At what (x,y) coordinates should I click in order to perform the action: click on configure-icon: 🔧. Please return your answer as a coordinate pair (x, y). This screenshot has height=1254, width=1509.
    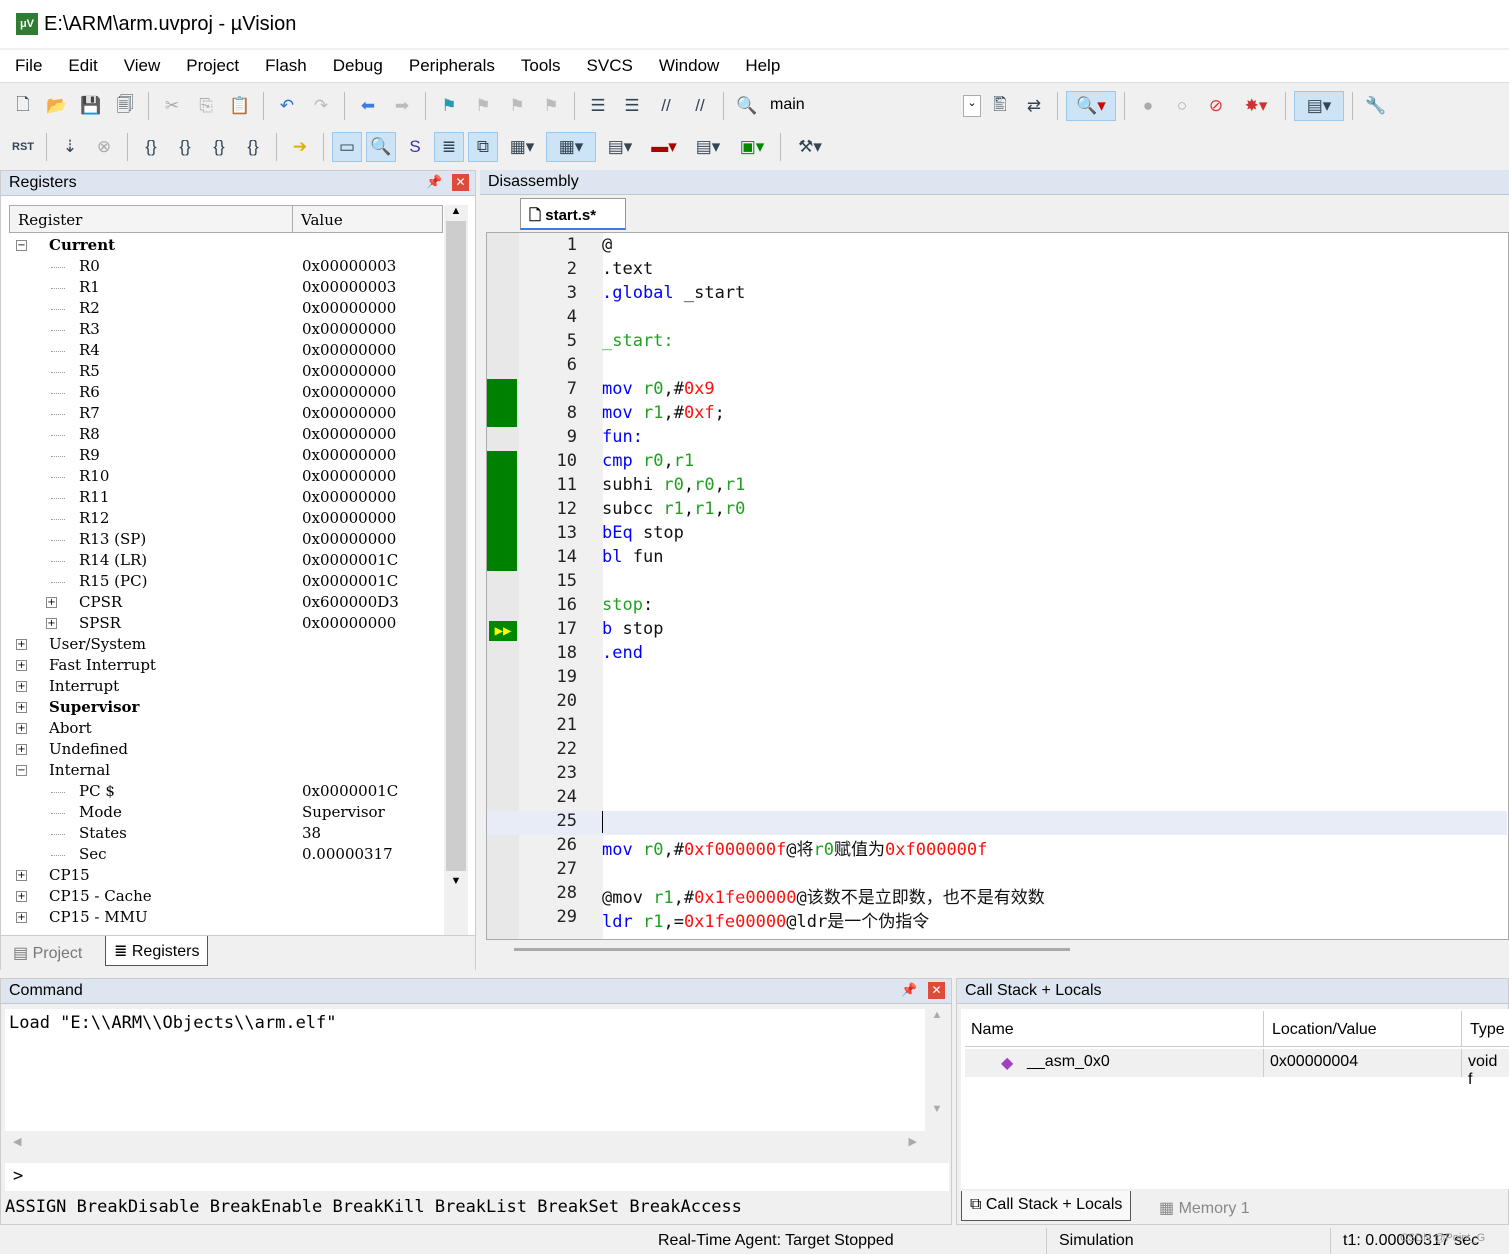
    Looking at the image, I should click on (1376, 106).